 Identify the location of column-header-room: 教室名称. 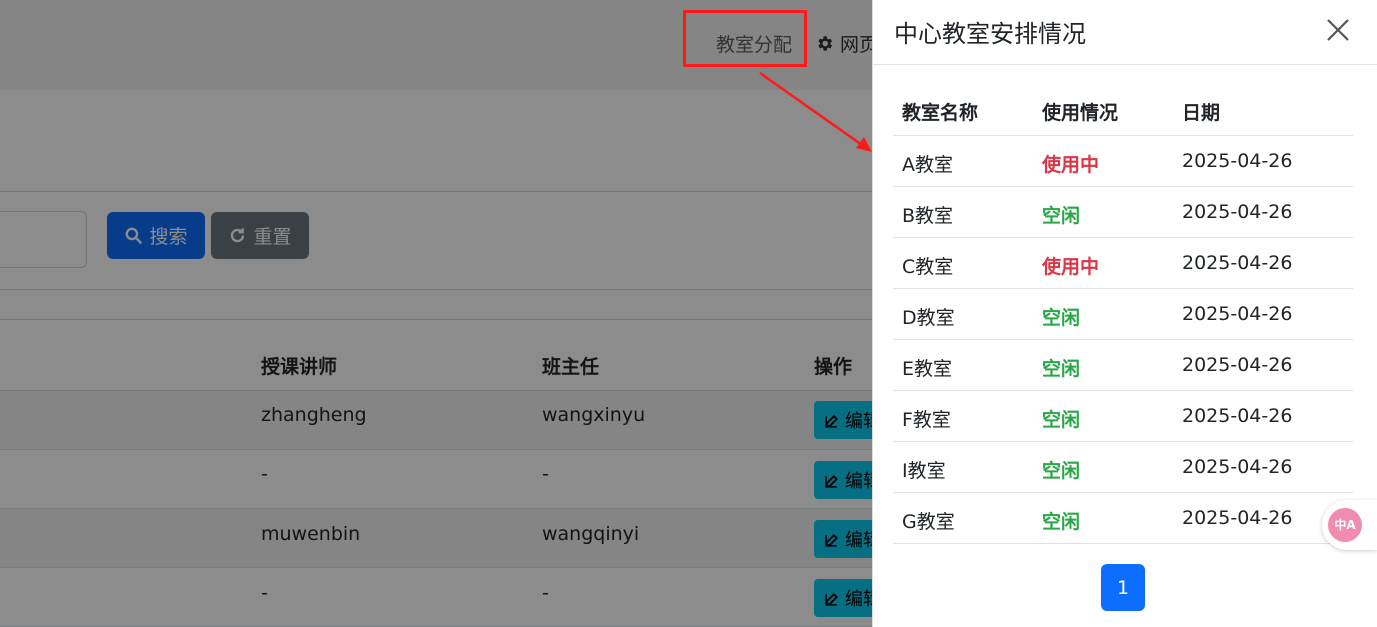
(940, 113).